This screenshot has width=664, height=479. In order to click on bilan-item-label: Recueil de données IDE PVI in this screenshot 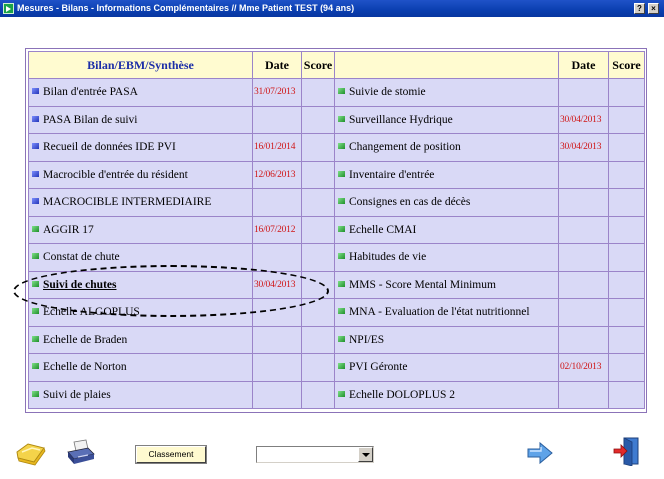, I will do `click(109, 147)`.